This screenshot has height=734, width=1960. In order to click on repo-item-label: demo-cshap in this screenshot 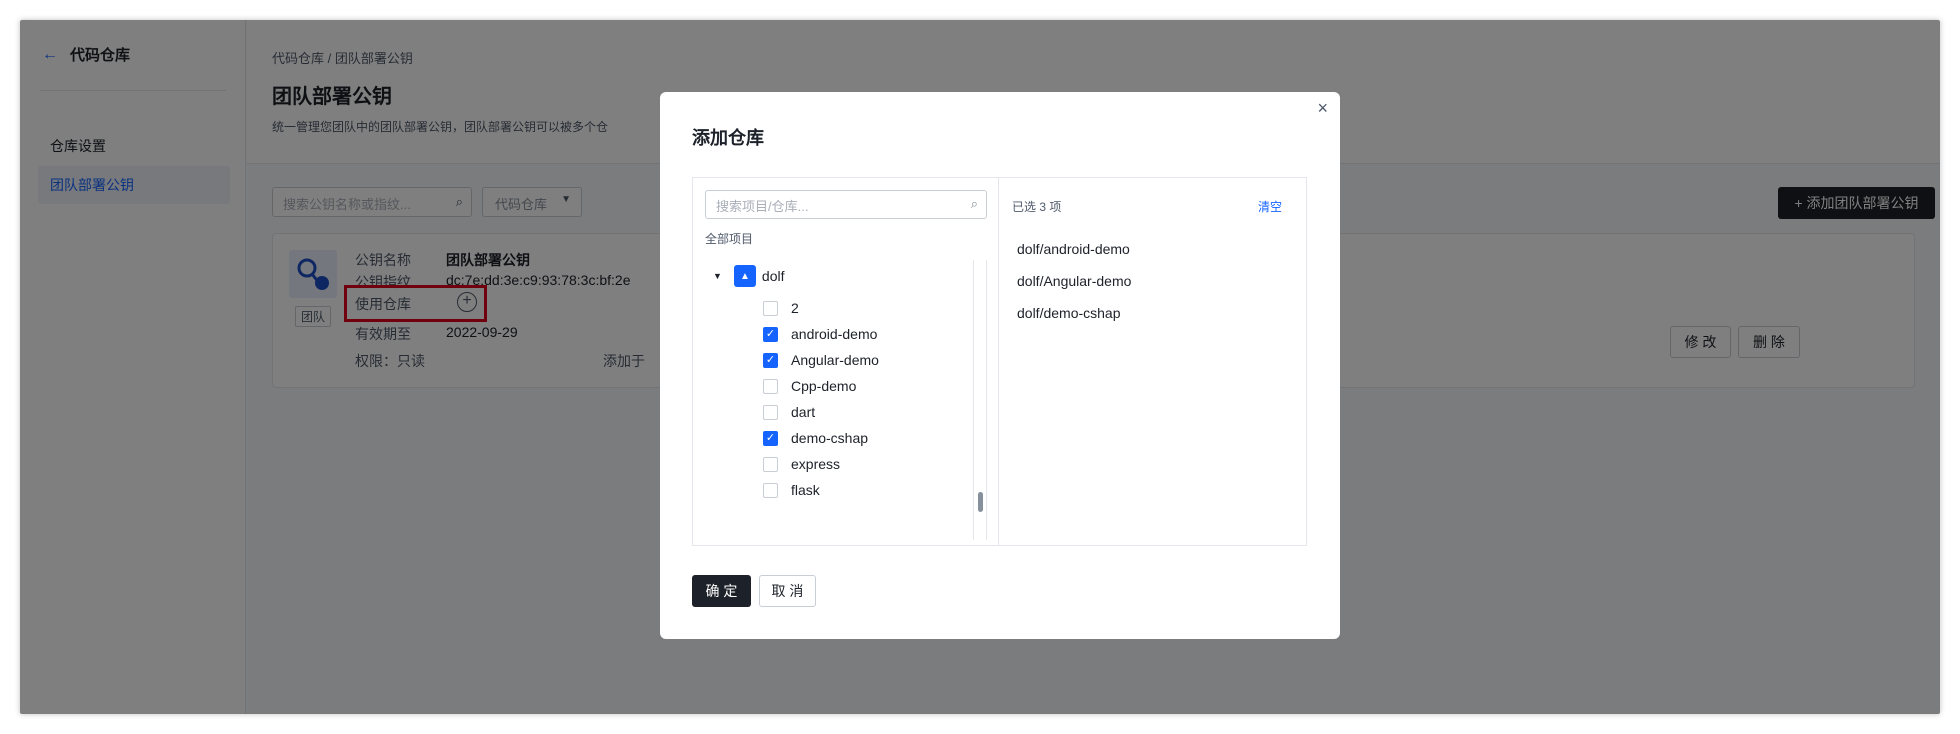, I will do `click(830, 438)`.